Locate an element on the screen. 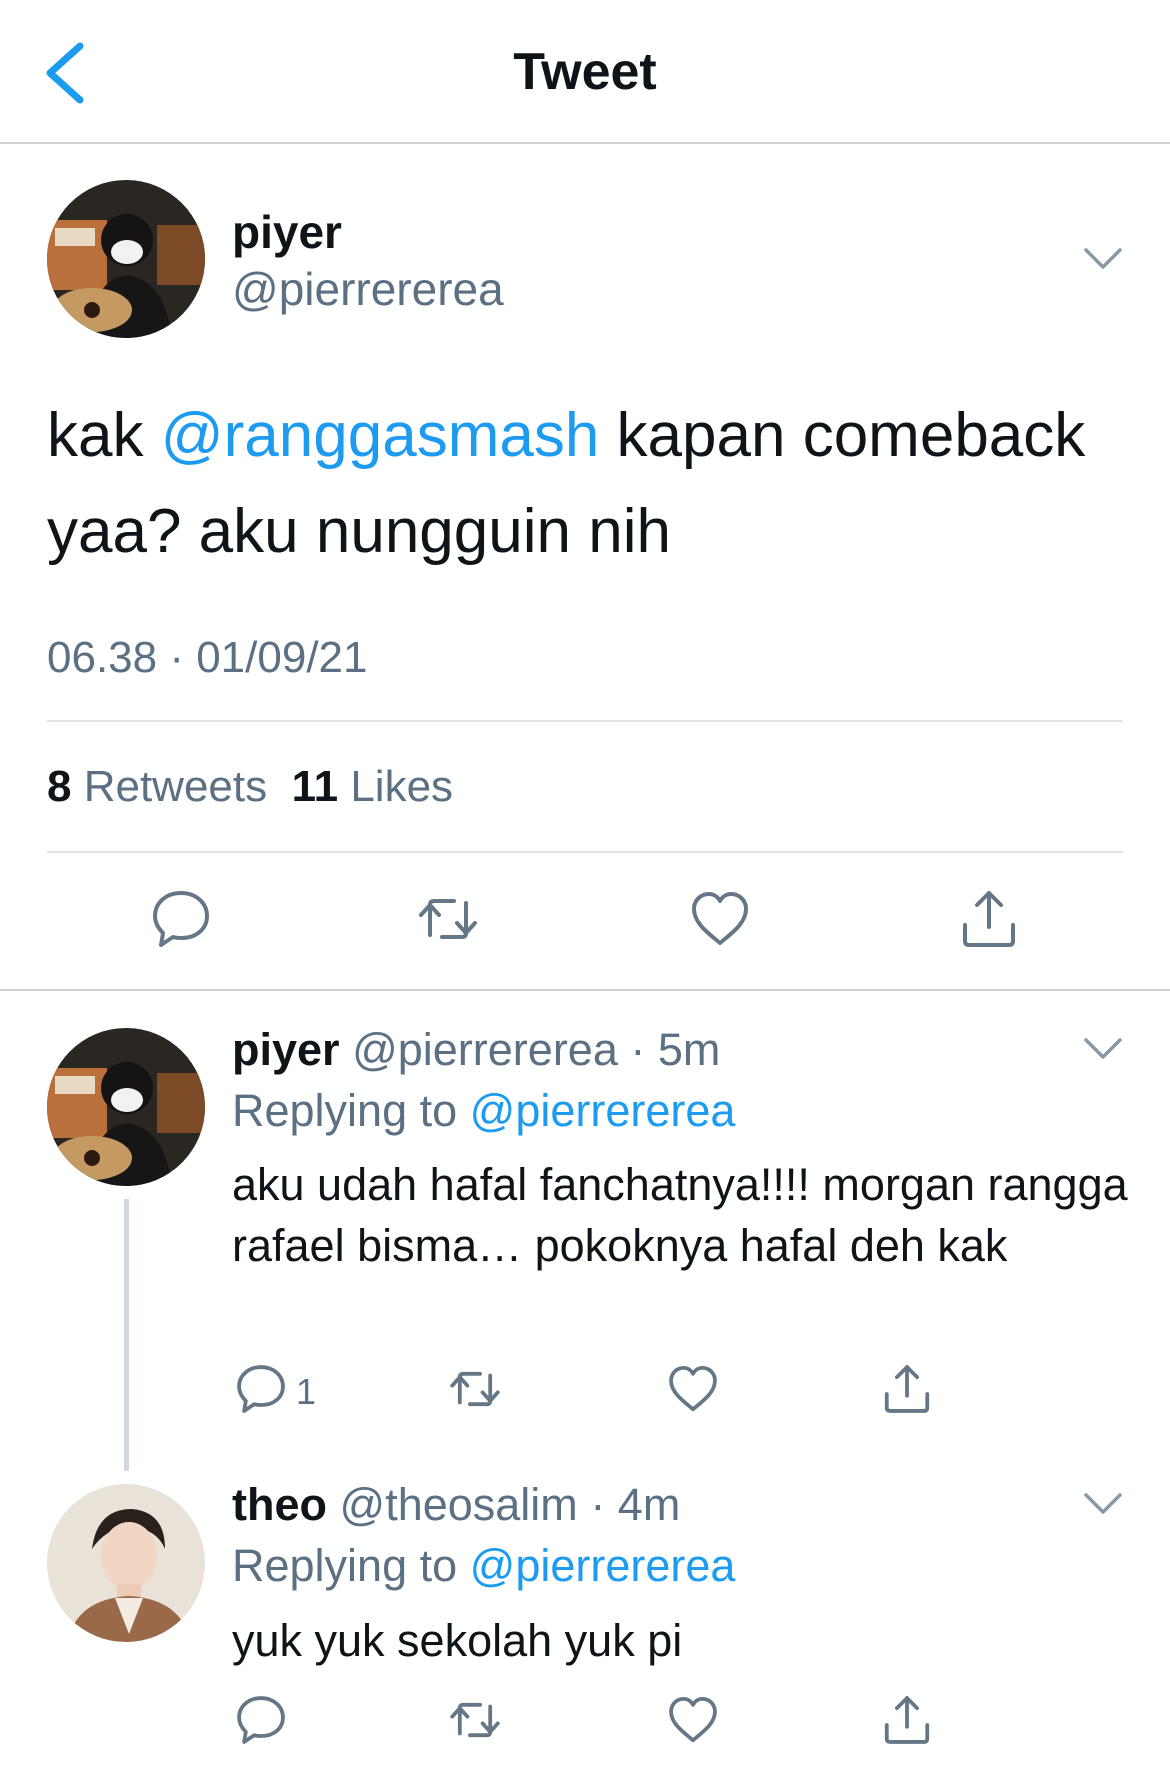 The height and width of the screenshot is (1776, 1170). mention-link: @ranggasmash is located at coordinates (380, 435).